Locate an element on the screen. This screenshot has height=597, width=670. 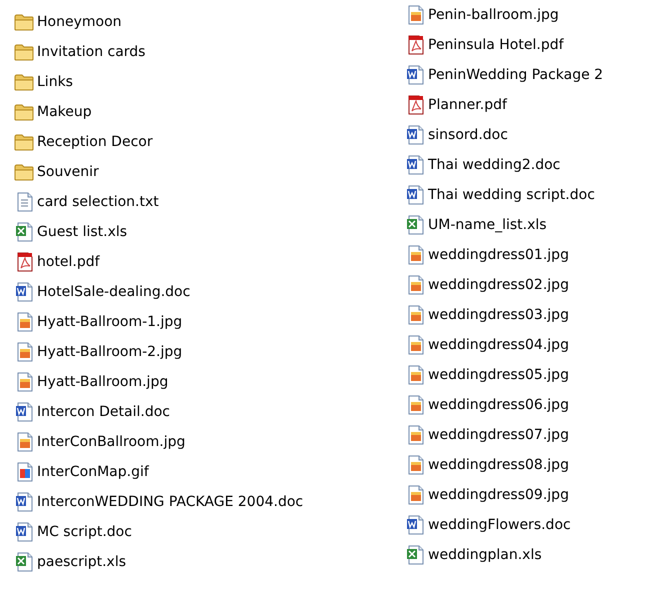
file-name: InterConMap.gif is located at coordinates (93, 472).